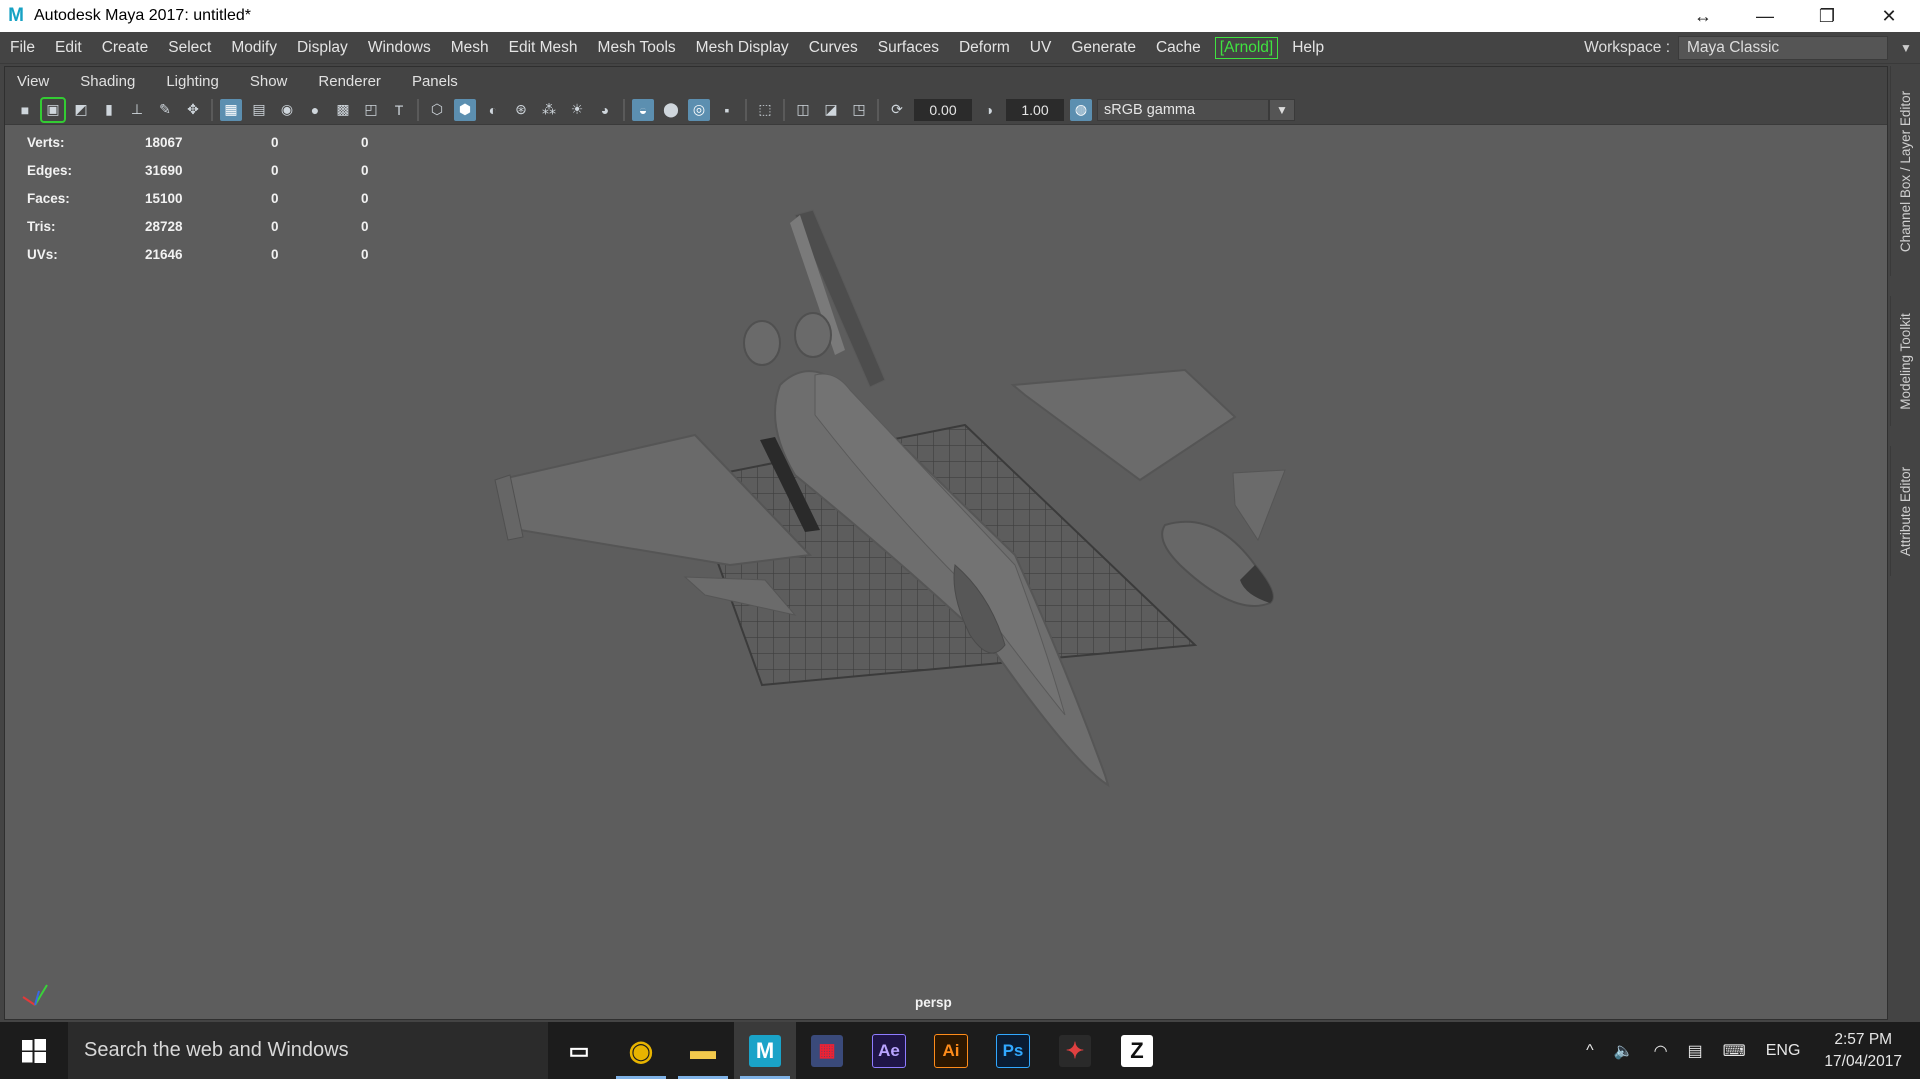 The width and height of the screenshot is (1920, 1079). Describe the element at coordinates (1103, 48) in the screenshot. I see `menu-generate: Generate` at that location.